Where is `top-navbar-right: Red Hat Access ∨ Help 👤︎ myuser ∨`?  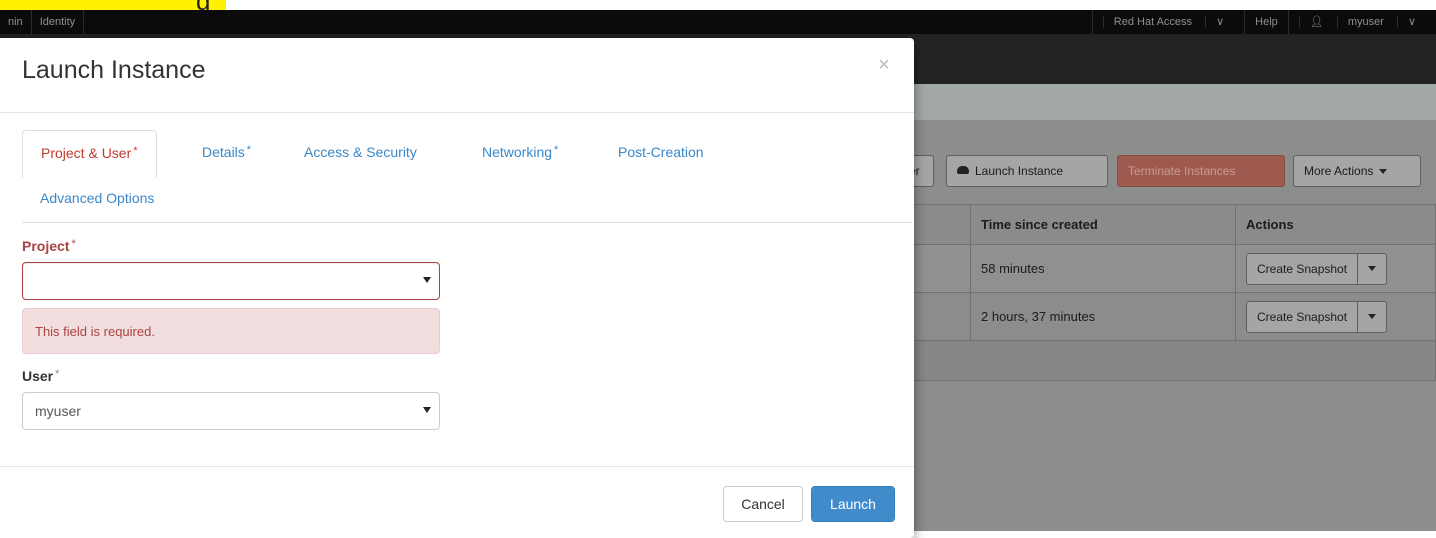
top-navbar-right: Red Hat Access ∨ Help 👤︎ myuser ∨ is located at coordinates (1263, 22).